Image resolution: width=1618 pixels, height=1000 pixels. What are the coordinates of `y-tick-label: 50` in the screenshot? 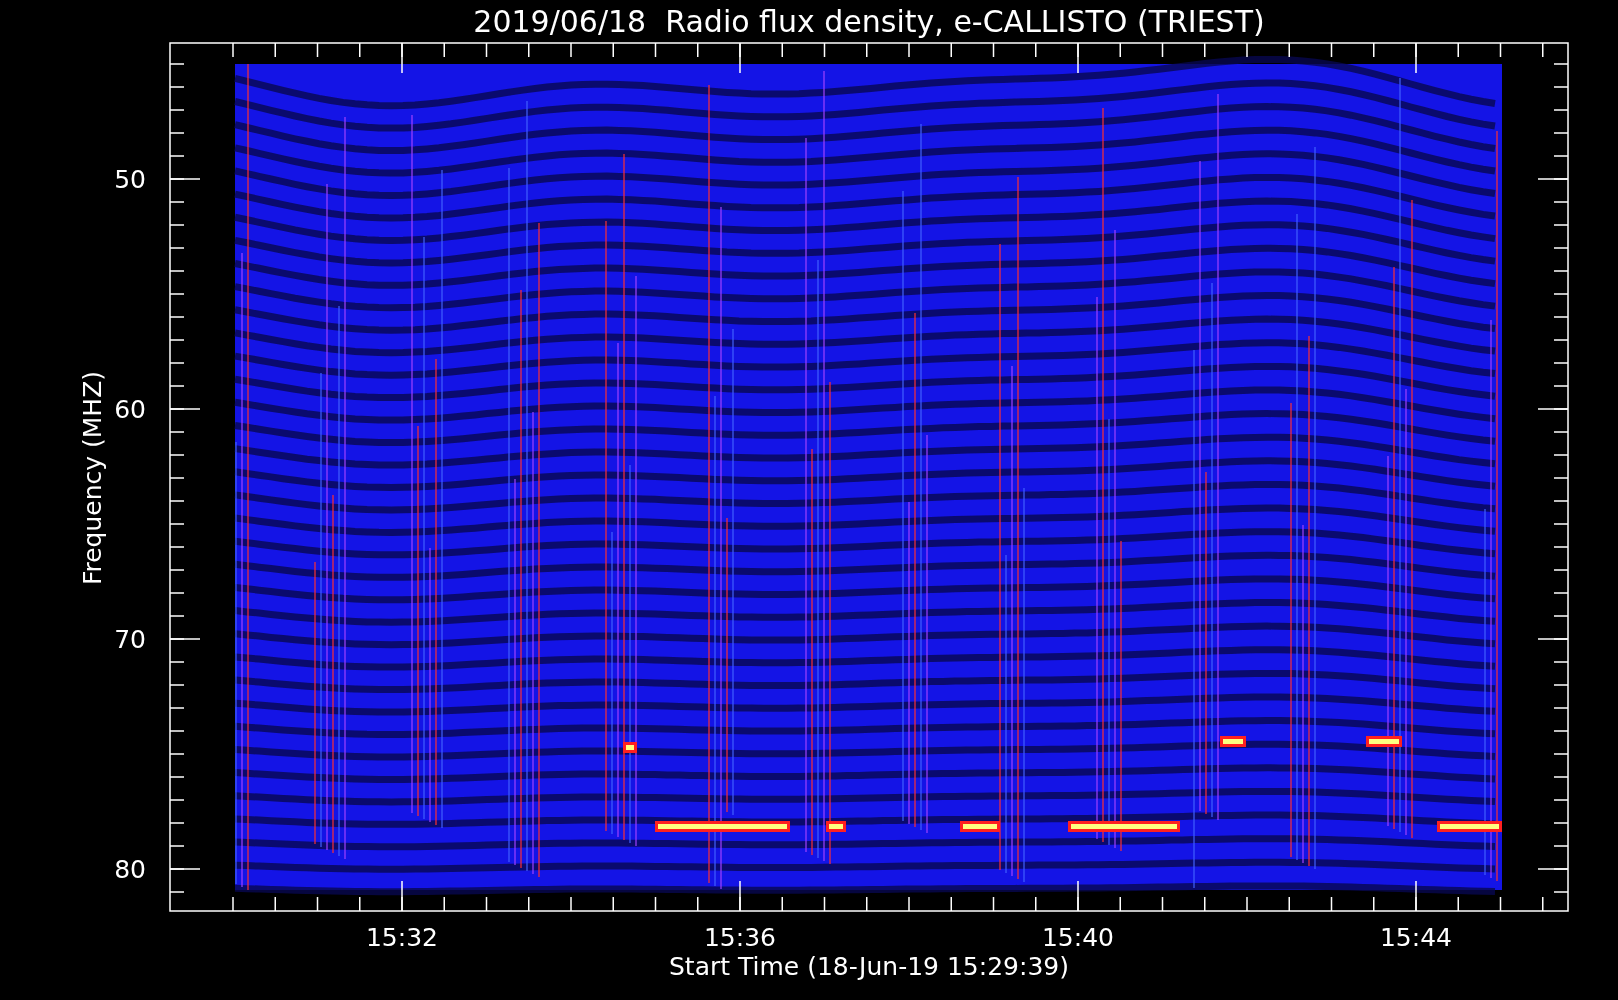 It's located at (130, 179).